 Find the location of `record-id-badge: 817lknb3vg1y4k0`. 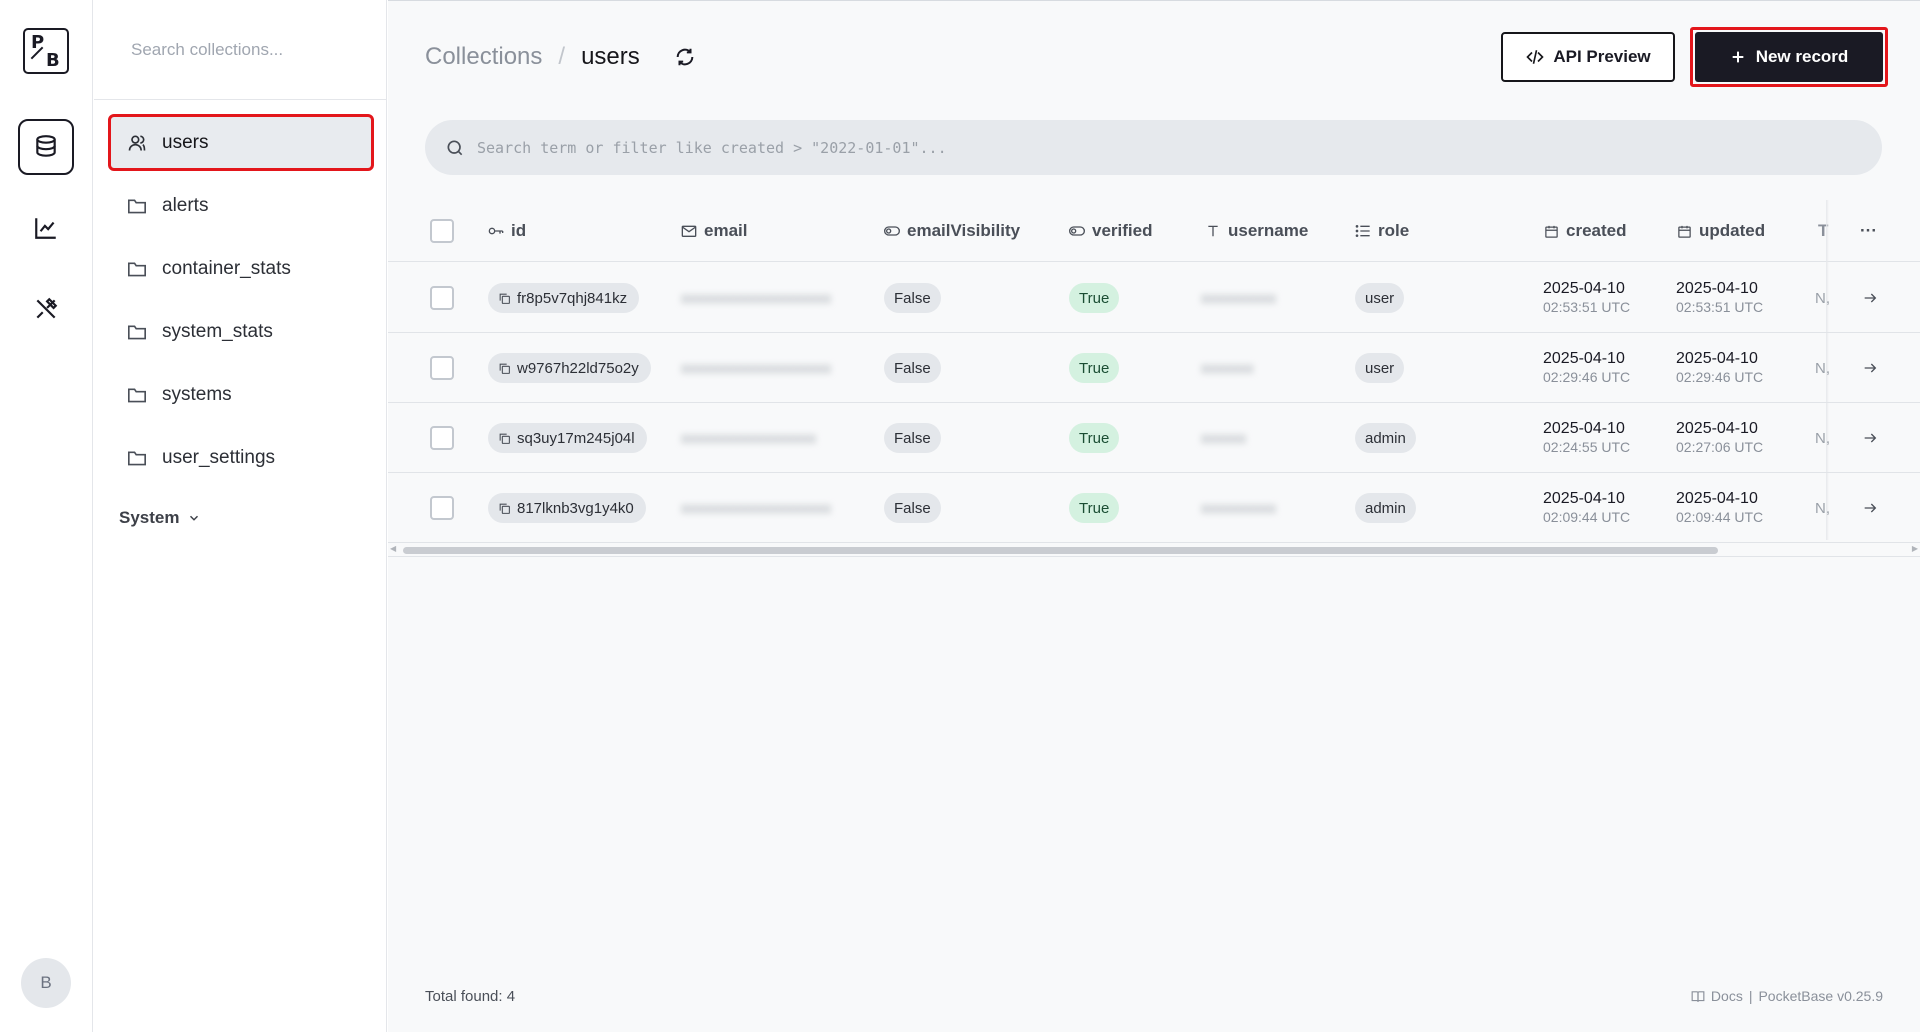

record-id-badge: 817lknb3vg1y4k0 is located at coordinates (567, 508).